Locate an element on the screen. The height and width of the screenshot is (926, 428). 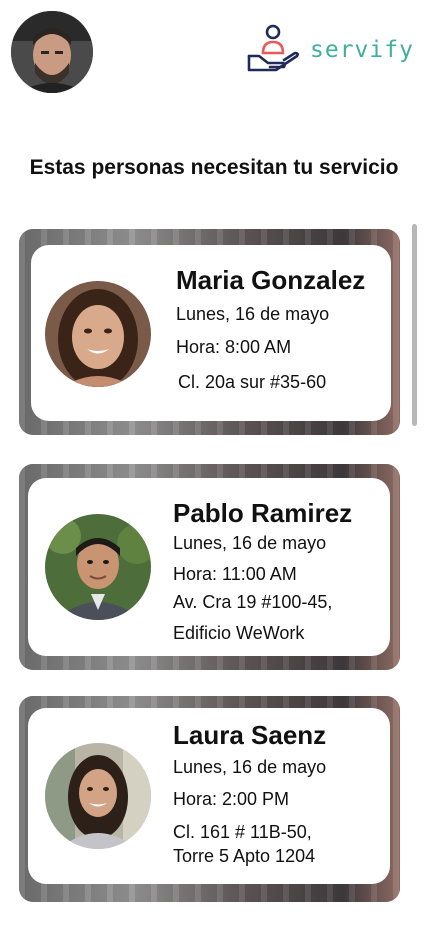
request-address: Cl. 161 # 11B-50, is located at coordinates (242, 832).